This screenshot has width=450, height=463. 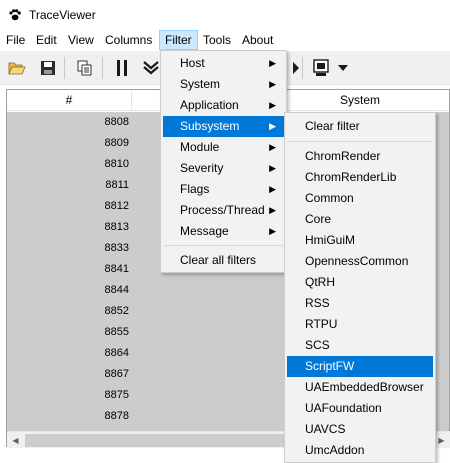 I want to click on filter-menu-subsystem: Subsystem ▶, so click(x=223, y=126).